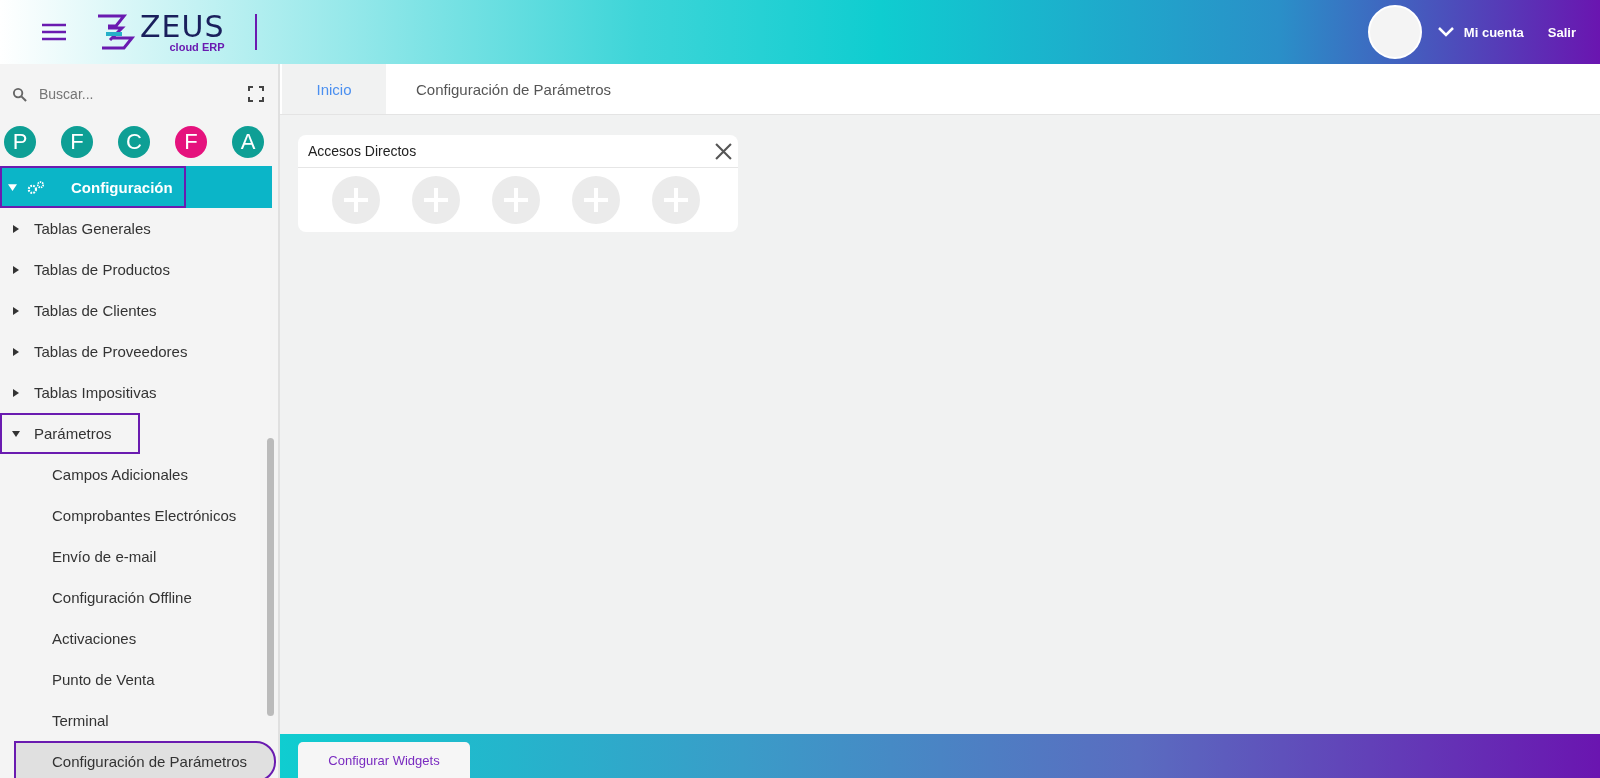  Describe the element at coordinates (70, 433) in the screenshot. I see `tree-item: Parámetros` at that location.